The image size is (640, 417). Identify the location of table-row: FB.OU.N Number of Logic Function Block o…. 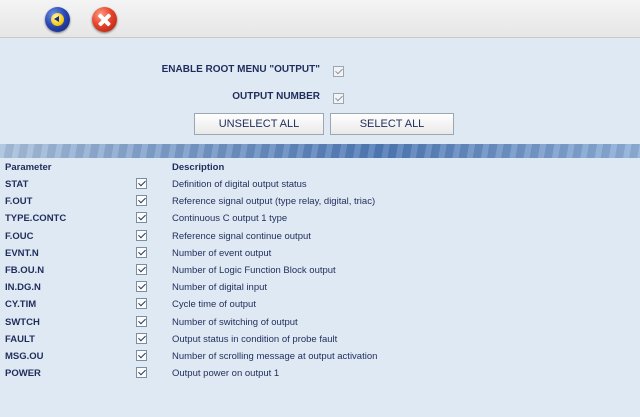
(320, 270).